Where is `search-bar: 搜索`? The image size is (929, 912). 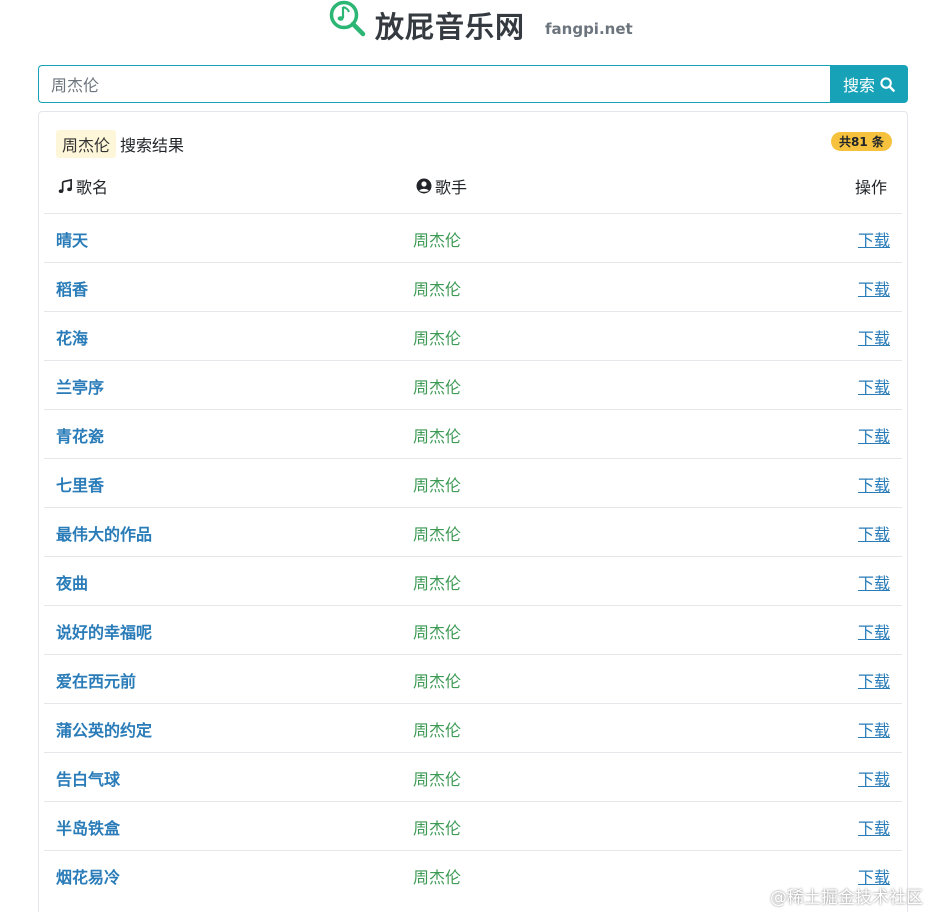 search-bar: 搜索 is located at coordinates (473, 84).